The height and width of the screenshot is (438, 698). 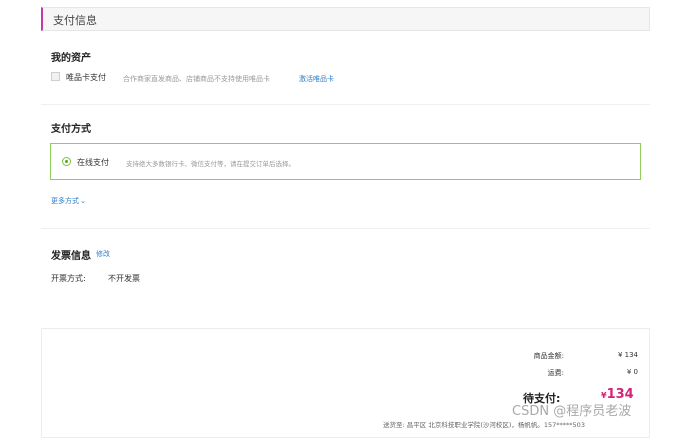 What do you see at coordinates (632, 372) in the screenshot?
I see `shipping-value: ¥ 0` at bounding box center [632, 372].